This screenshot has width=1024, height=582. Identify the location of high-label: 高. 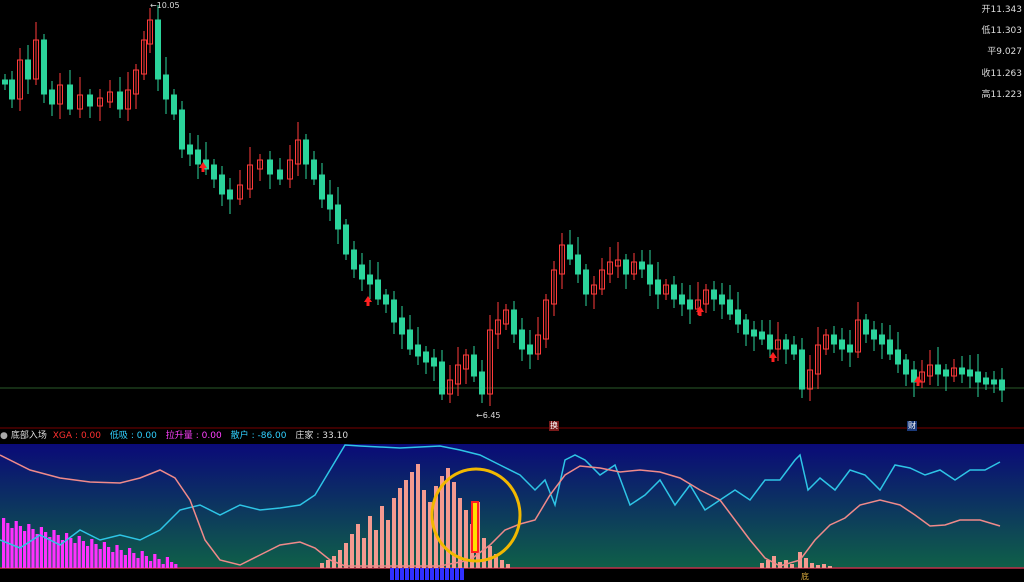
(986, 95).